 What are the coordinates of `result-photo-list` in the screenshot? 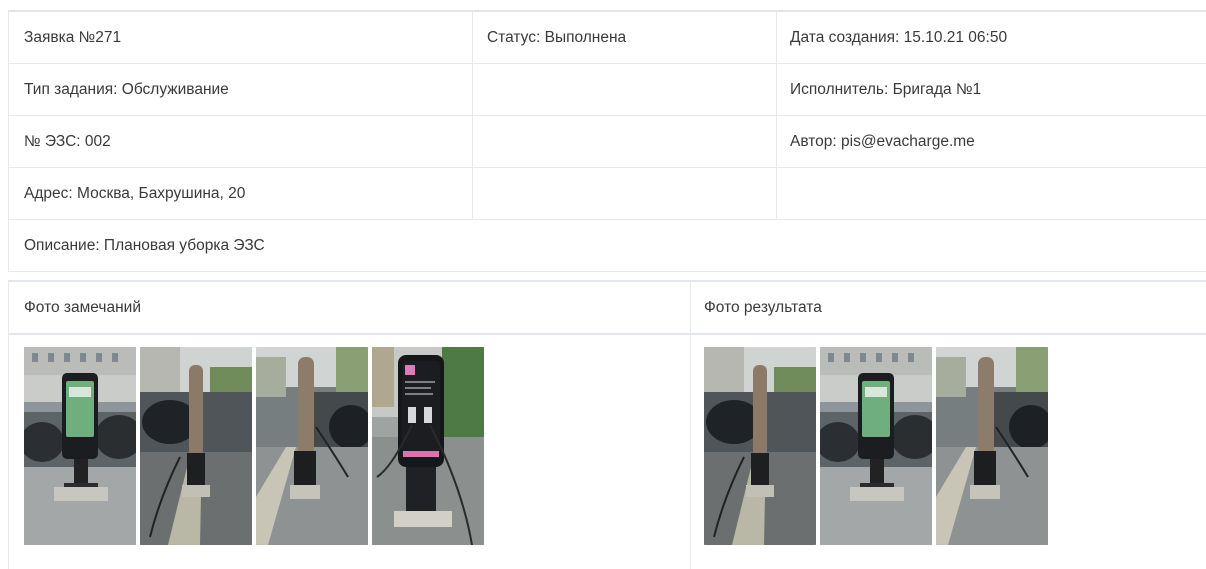 It's located at (955, 446).